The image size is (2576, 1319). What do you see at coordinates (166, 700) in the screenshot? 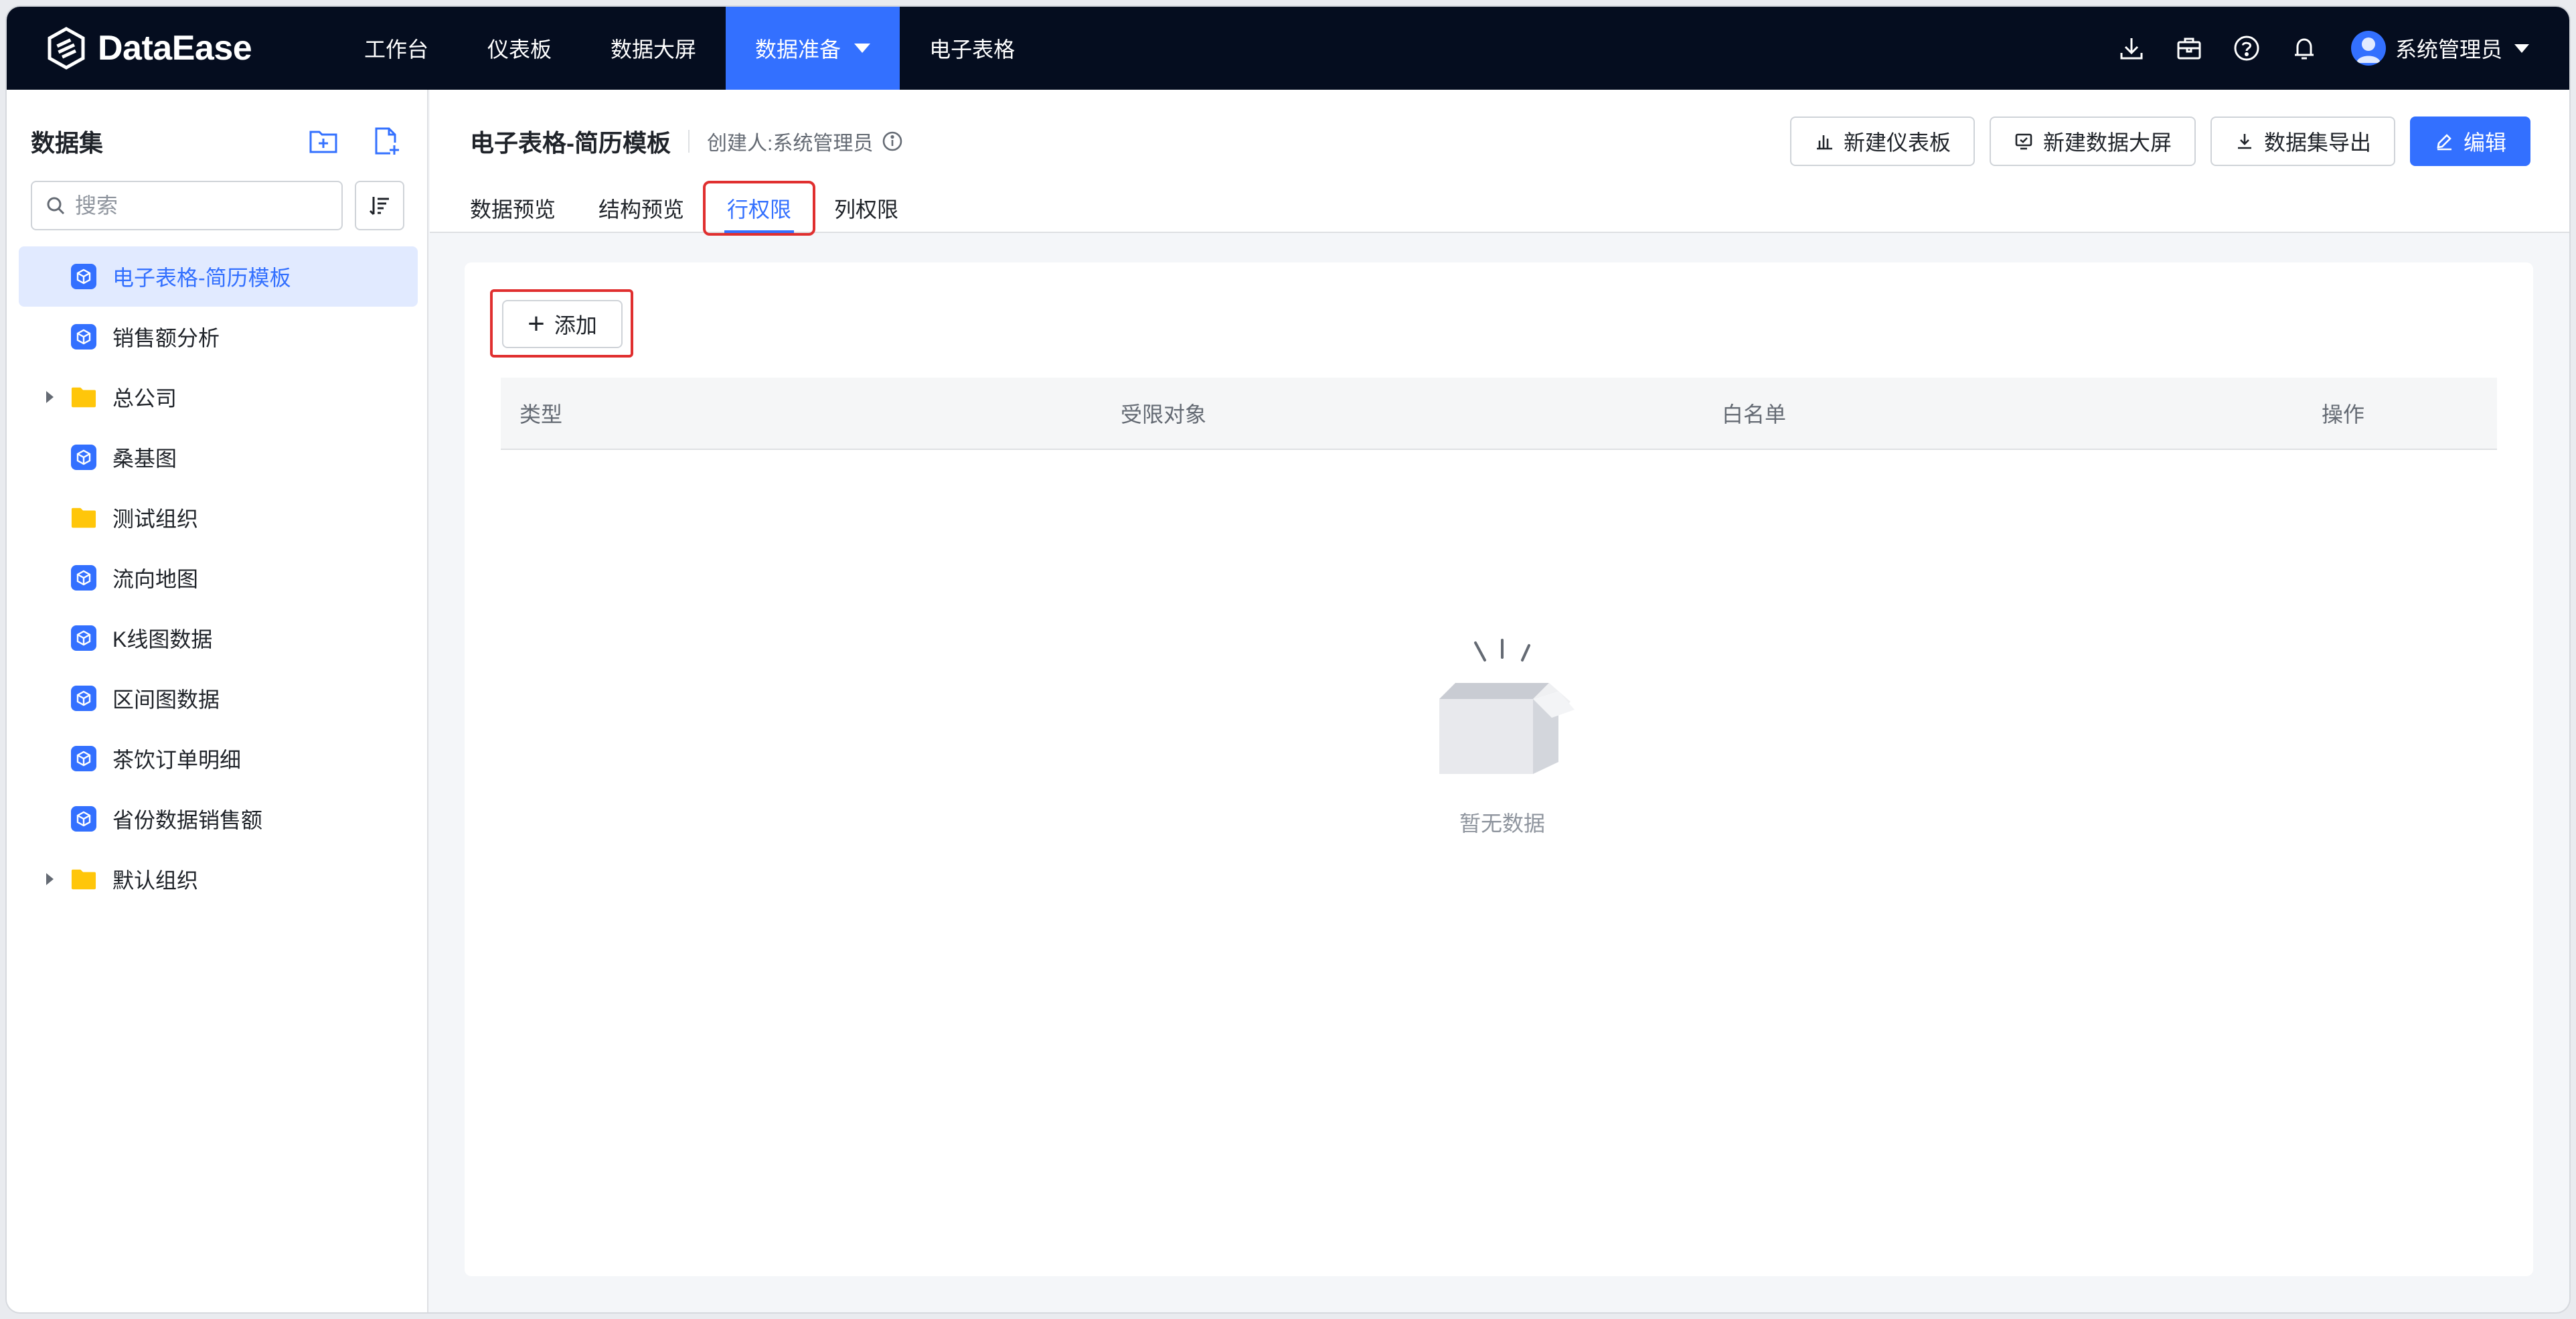
I see `tree-item-label: 区间图数据` at bounding box center [166, 700].